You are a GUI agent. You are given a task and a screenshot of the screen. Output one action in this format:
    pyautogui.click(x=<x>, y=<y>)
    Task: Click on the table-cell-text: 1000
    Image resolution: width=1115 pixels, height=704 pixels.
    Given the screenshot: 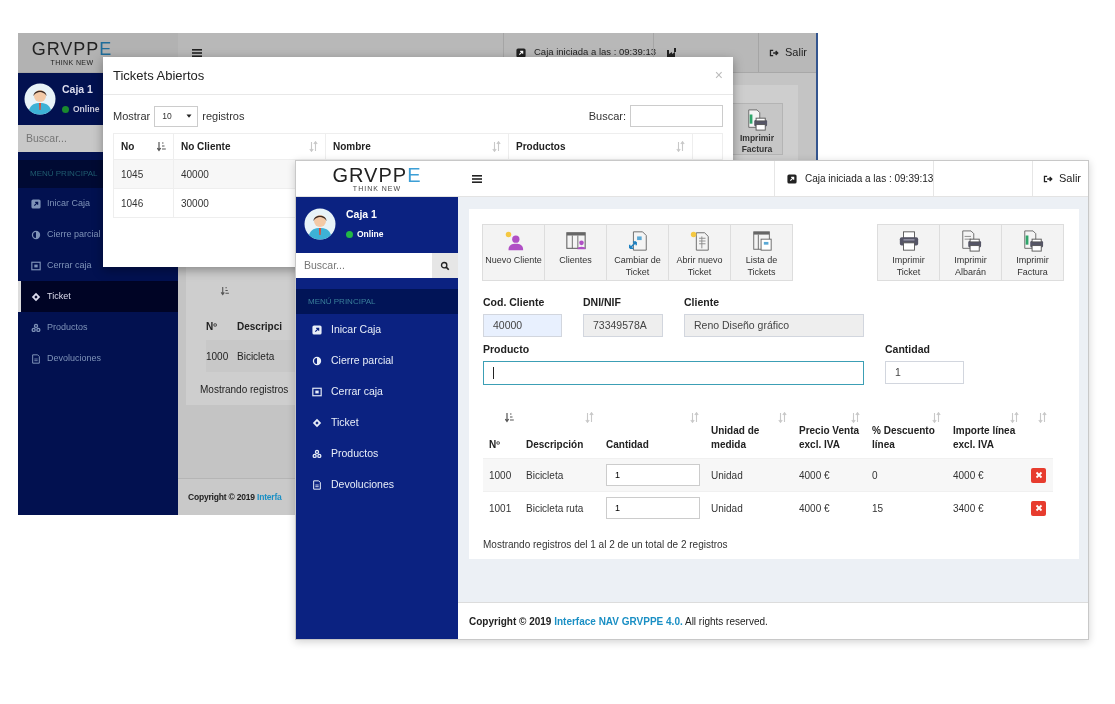 What is the action you would take?
    pyautogui.click(x=218, y=356)
    